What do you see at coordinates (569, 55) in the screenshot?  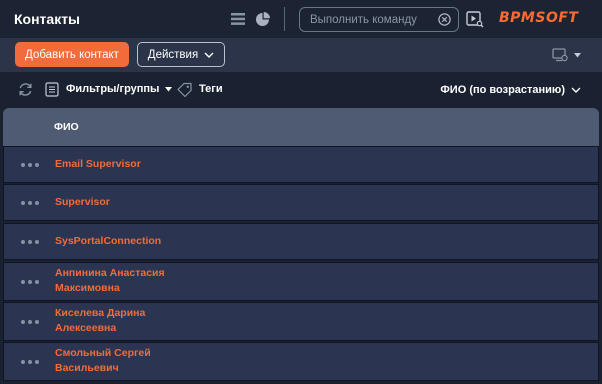 I see `view-settings-button` at bounding box center [569, 55].